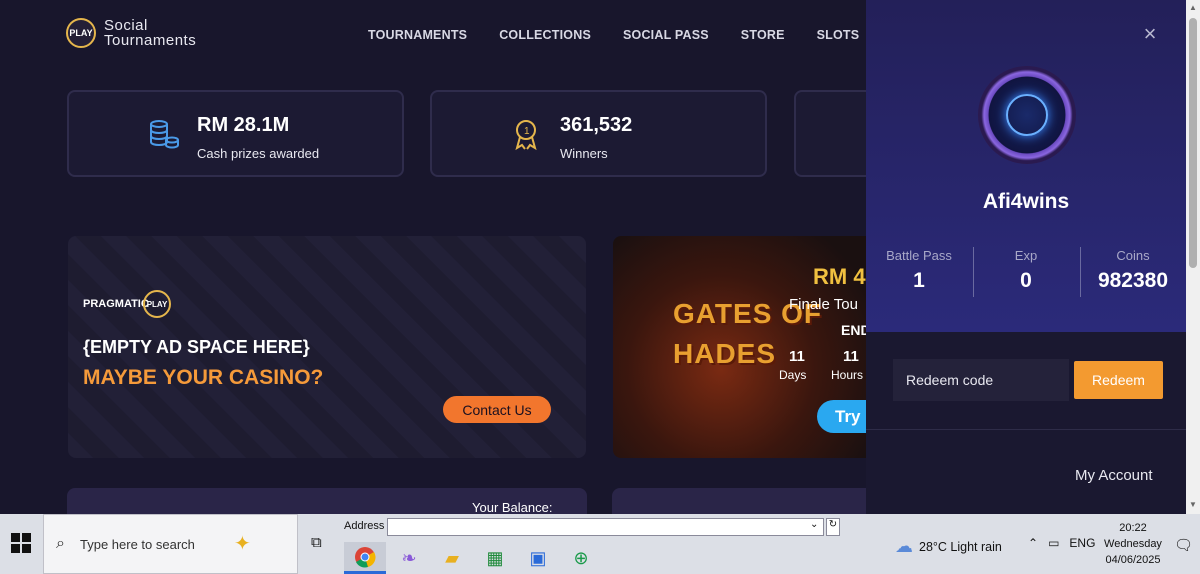  I want to click on stat-exp: Exp 0, so click(1026, 270).